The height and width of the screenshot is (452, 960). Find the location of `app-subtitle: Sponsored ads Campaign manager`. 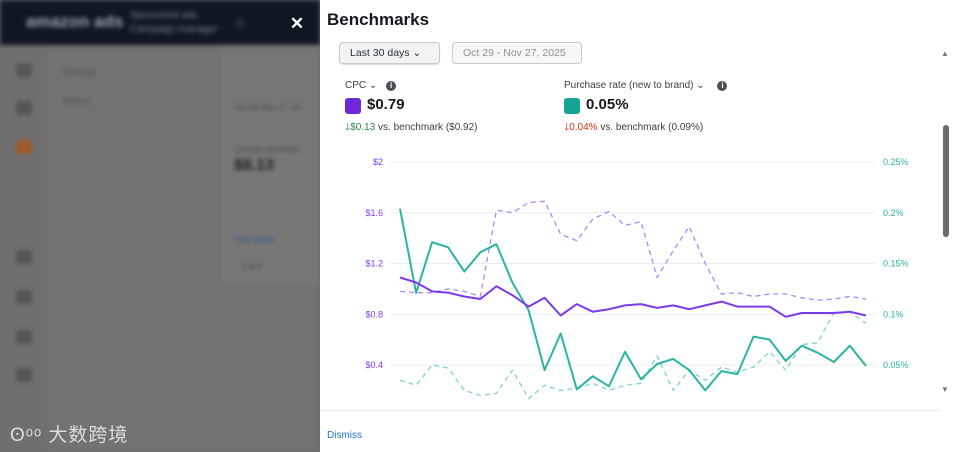

app-subtitle: Sponsored ads Campaign manager is located at coordinates (174, 23).